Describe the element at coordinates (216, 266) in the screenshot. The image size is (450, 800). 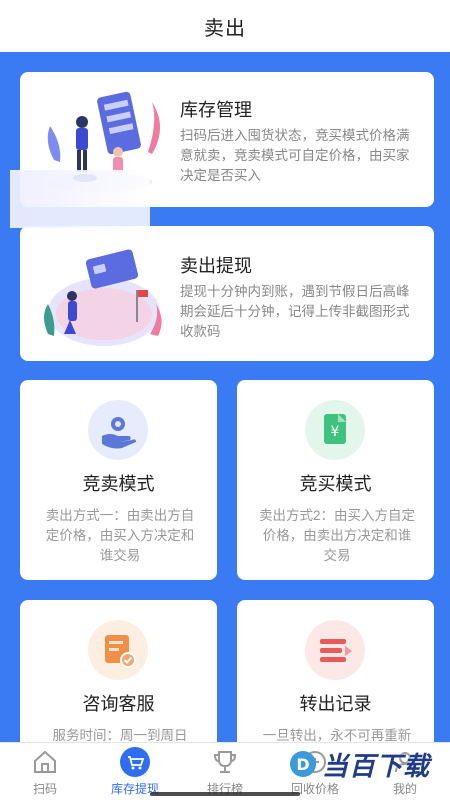
I see `withdraw-title: 卖出提现` at that location.